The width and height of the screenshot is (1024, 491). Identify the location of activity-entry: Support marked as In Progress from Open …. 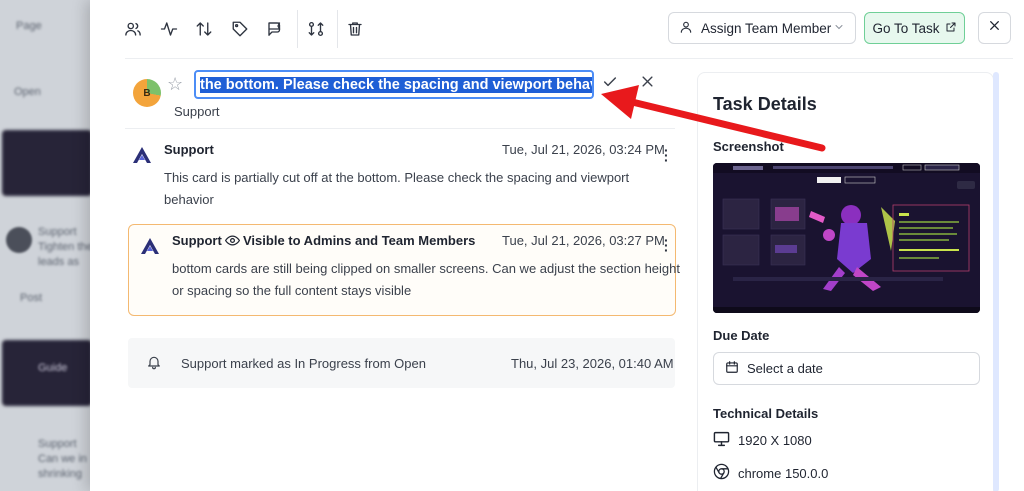
(401, 363).